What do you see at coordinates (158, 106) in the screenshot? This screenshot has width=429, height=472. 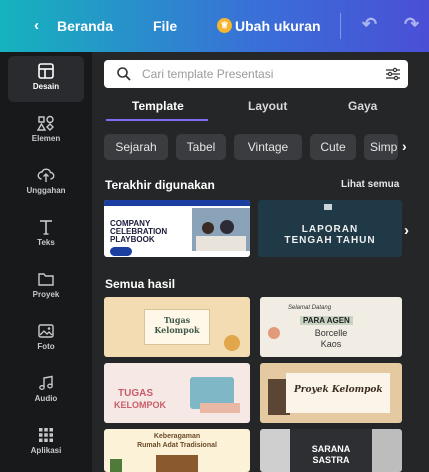 I see `tab-template: Template` at bounding box center [158, 106].